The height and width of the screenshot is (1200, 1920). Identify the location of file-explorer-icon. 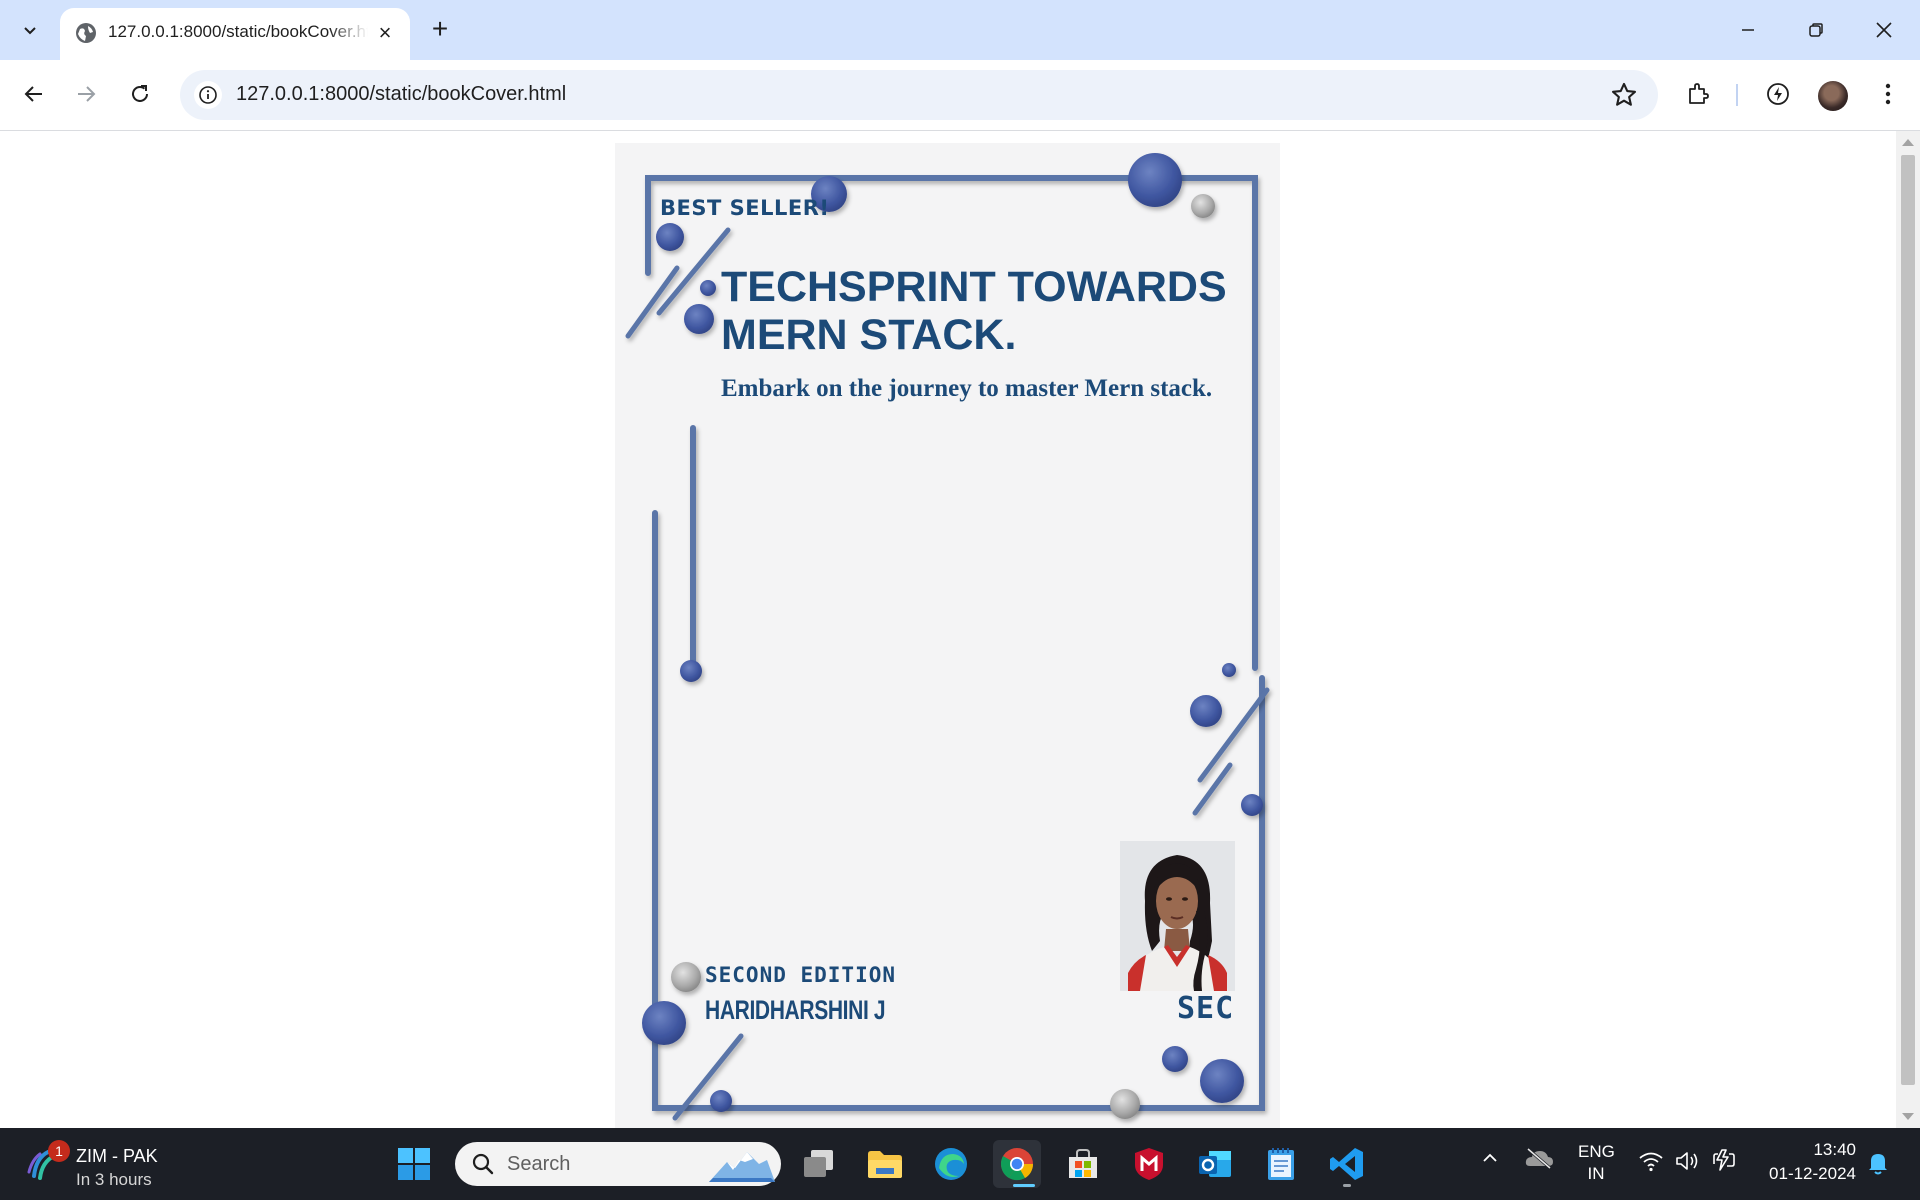
(885, 1164).